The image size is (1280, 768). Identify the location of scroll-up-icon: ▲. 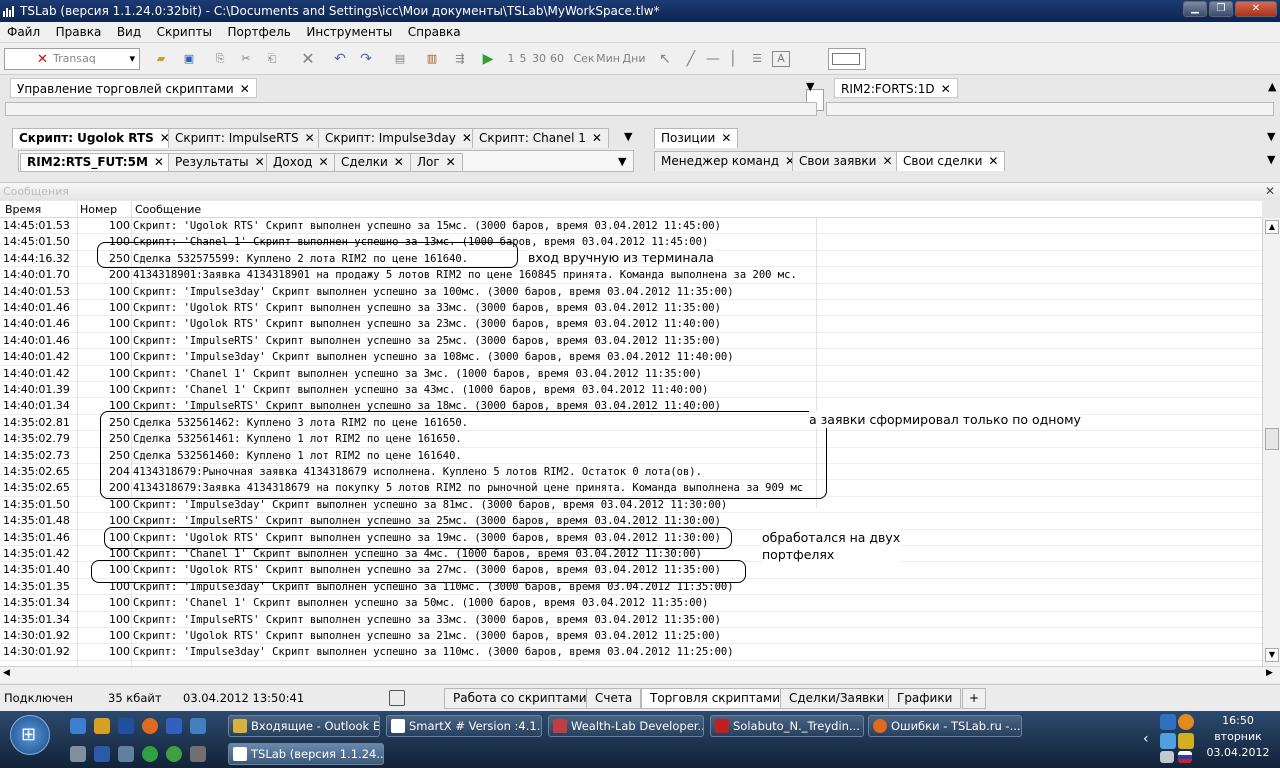
(1272, 227).